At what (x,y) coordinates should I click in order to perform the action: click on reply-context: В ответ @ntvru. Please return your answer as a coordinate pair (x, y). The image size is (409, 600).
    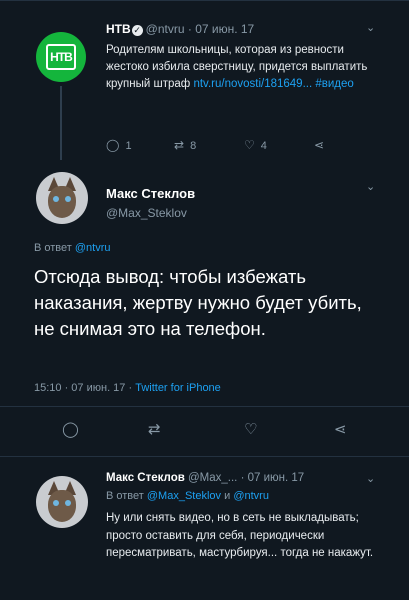
    Looking at the image, I should click on (72, 248).